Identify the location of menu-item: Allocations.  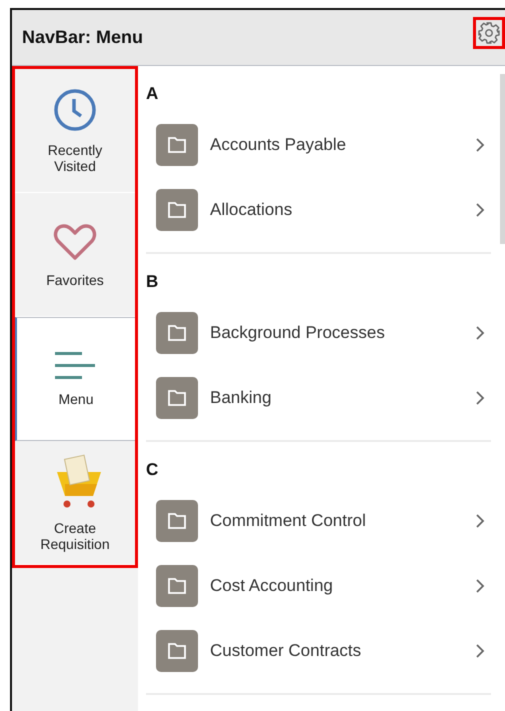
(318, 209).